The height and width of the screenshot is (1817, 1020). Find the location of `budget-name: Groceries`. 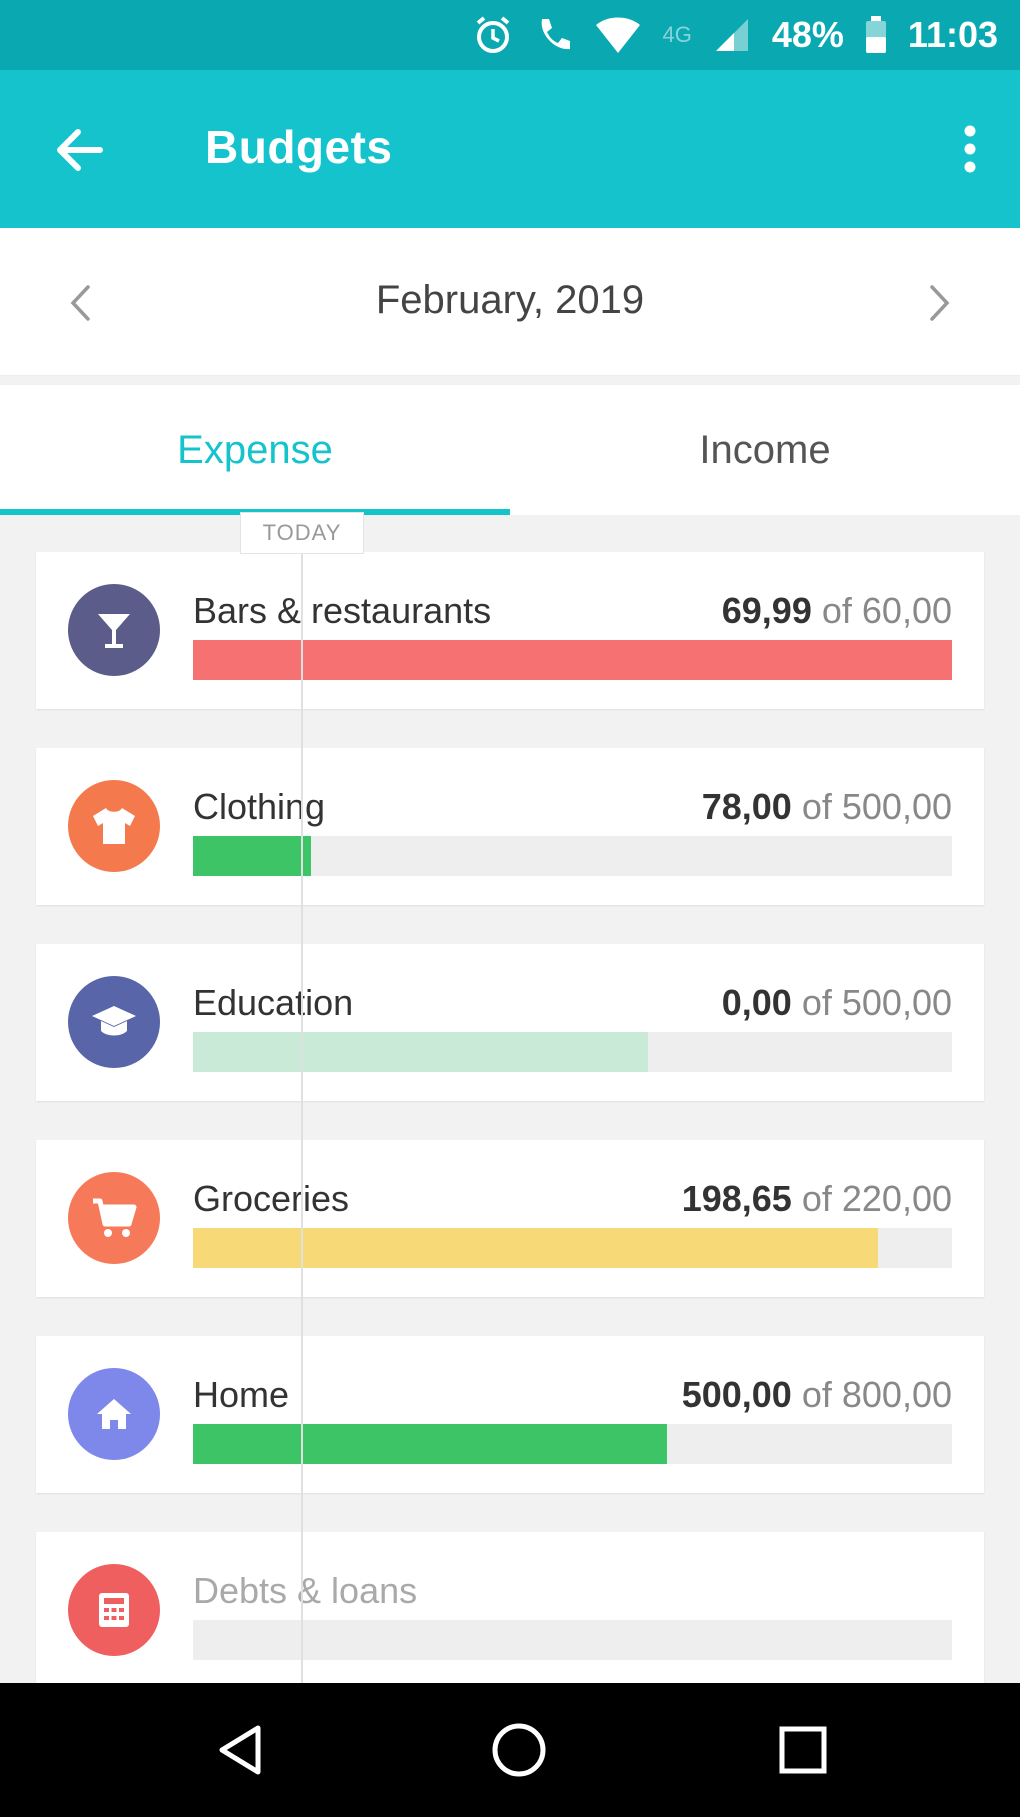

budget-name: Groceries is located at coordinates (271, 1198).